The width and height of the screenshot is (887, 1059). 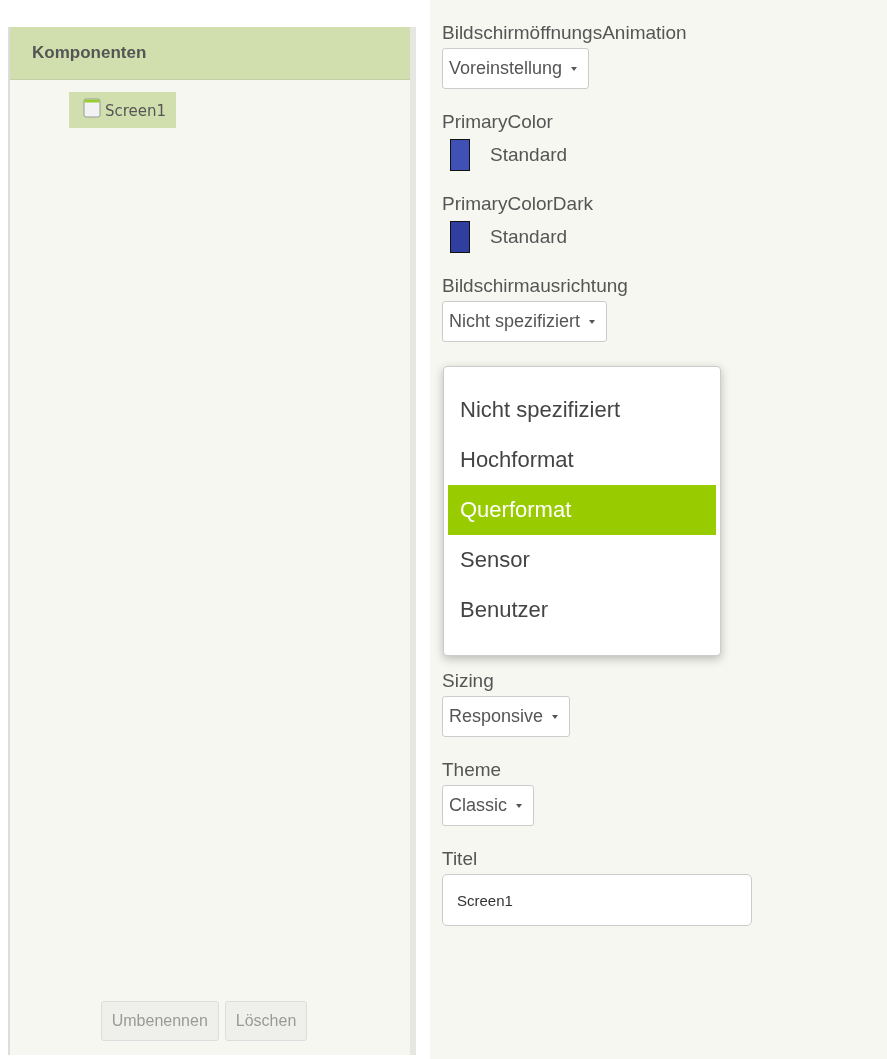 I want to click on property-label: Sizing, so click(x=468, y=681).